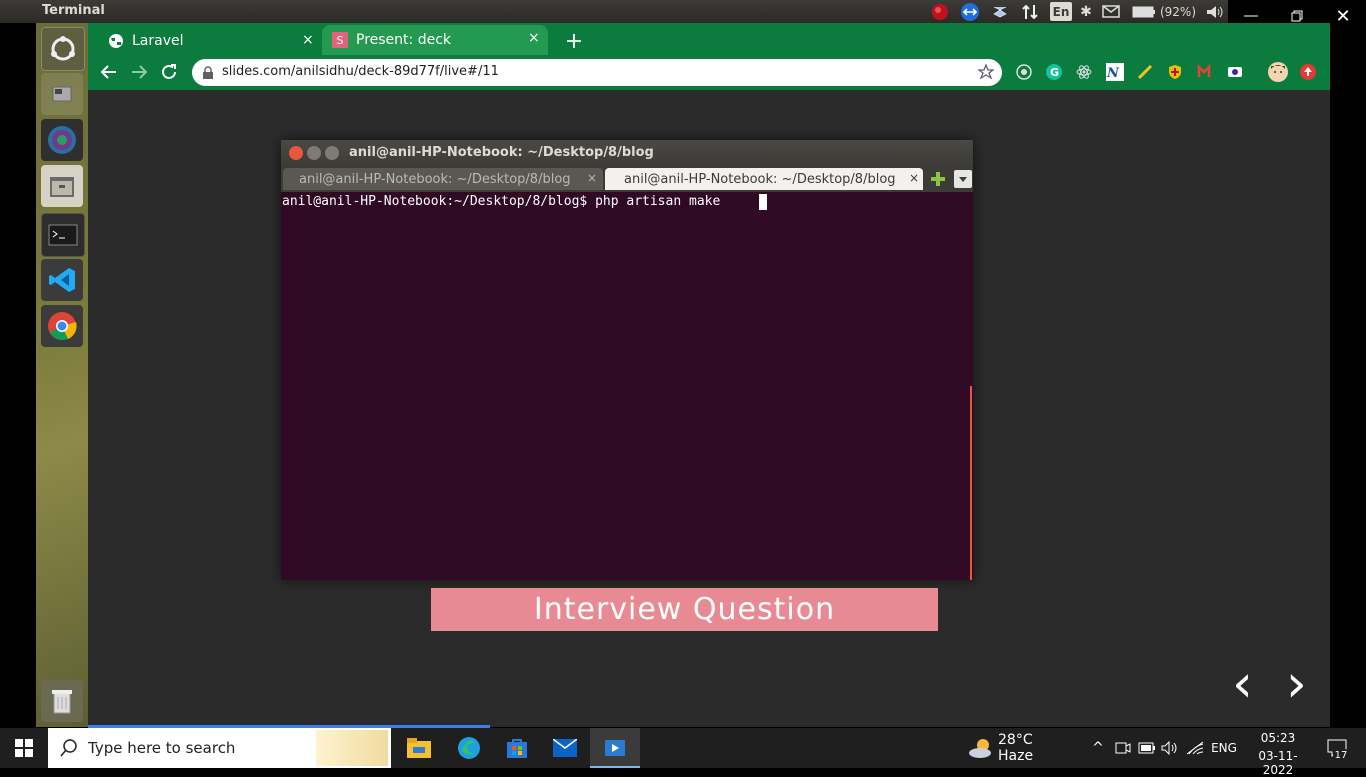 The width and height of the screenshot is (1366, 777). Describe the element at coordinates (1098, 748) in the screenshot. I see `chevron-up-icon: ^` at that location.